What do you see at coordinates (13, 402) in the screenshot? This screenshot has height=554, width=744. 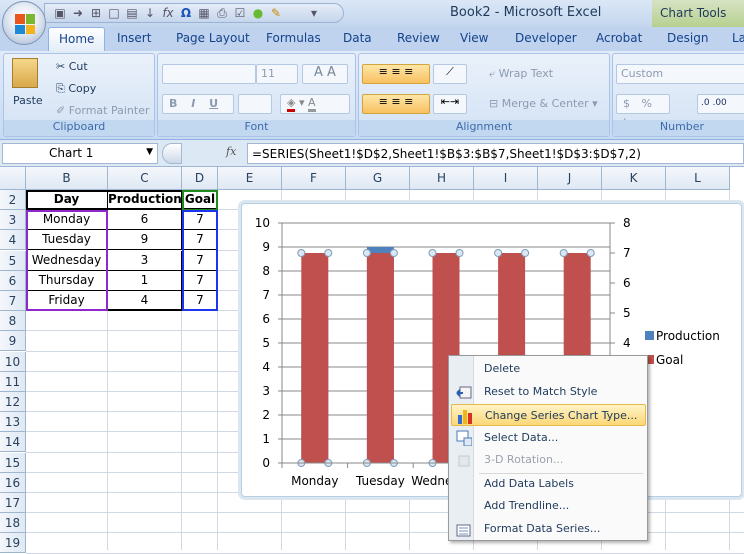 I see `row-header-12: 12` at bounding box center [13, 402].